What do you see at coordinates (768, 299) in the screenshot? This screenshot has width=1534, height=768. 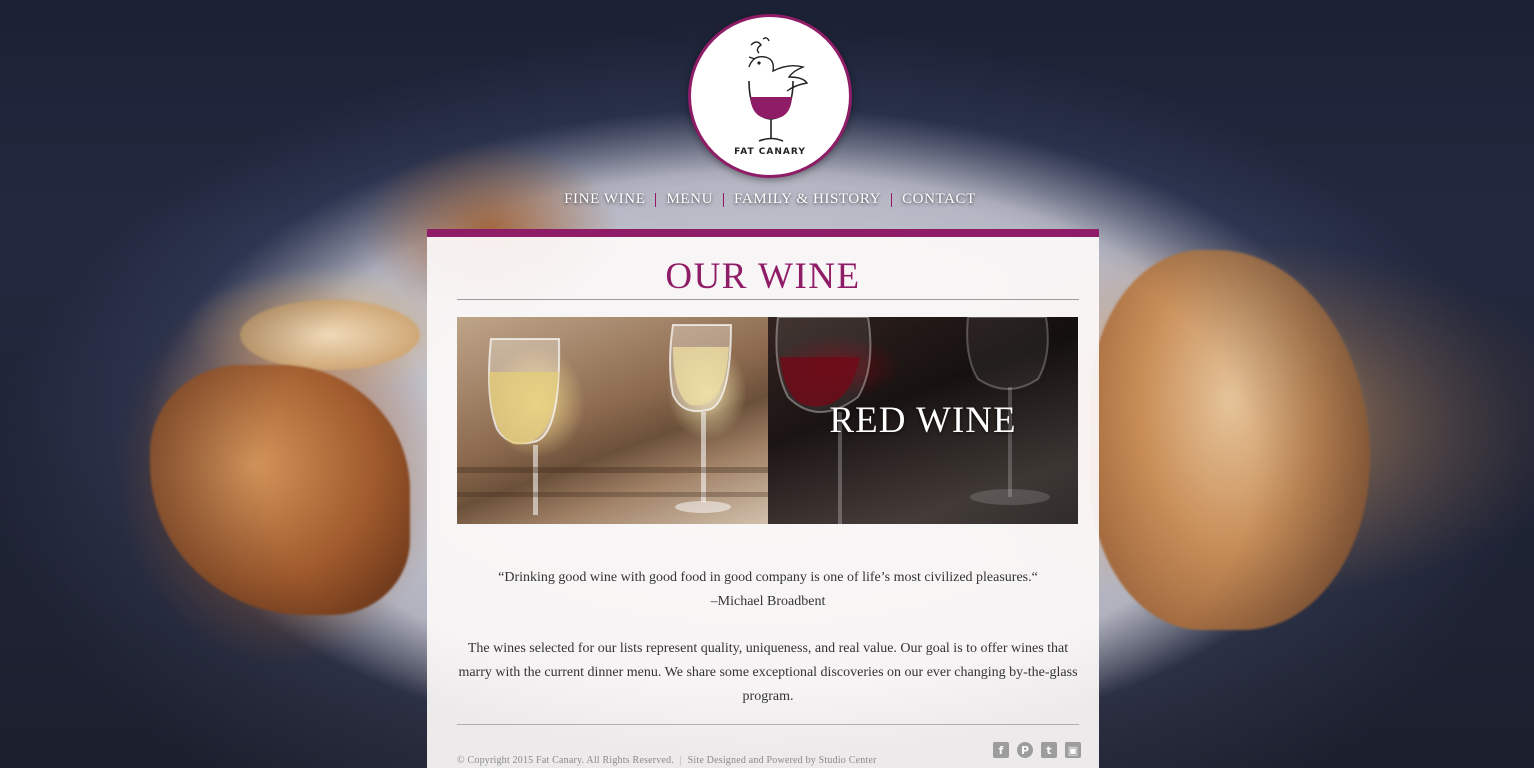 I see `title-divider` at bounding box center [768, 299].